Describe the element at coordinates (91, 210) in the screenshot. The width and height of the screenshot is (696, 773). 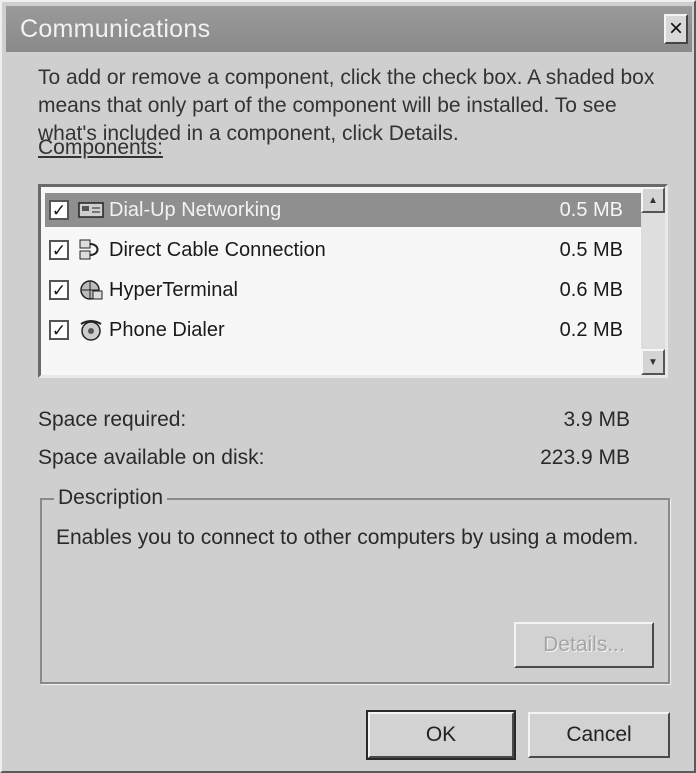
I see `dial-up-networking-icon` at that location.